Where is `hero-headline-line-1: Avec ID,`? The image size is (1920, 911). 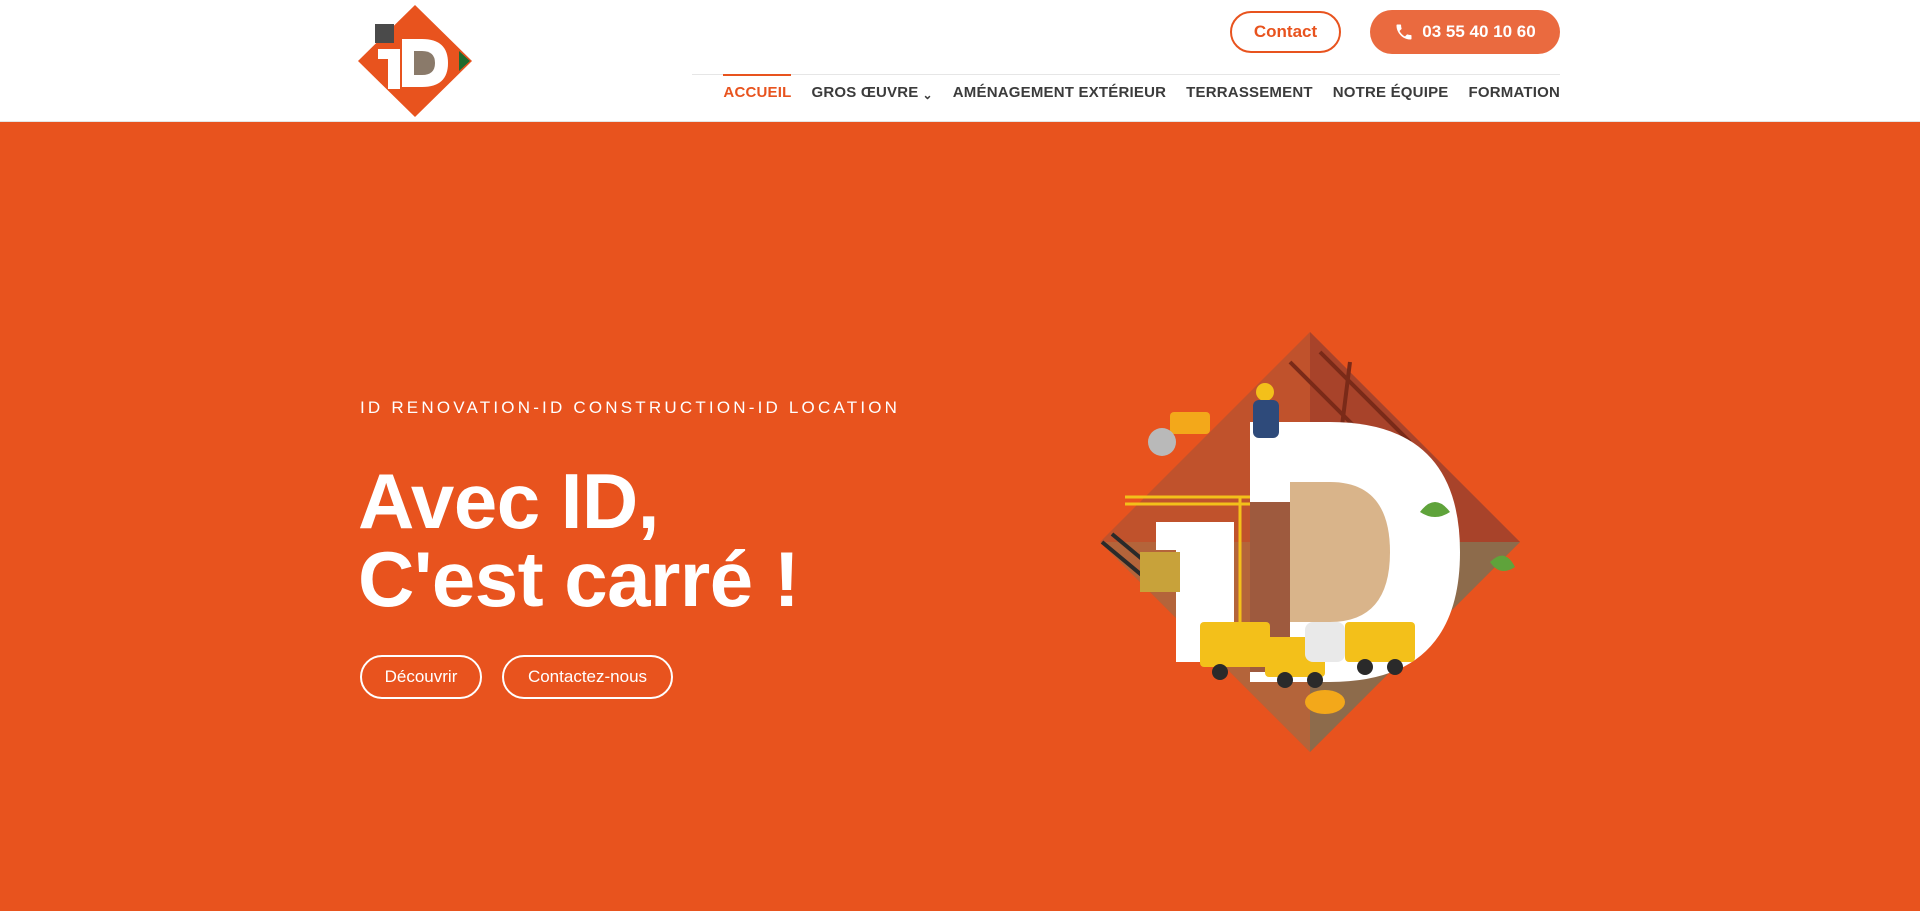
hero-headline-line-1: Avec ID, is located at coordinates (508, 501).